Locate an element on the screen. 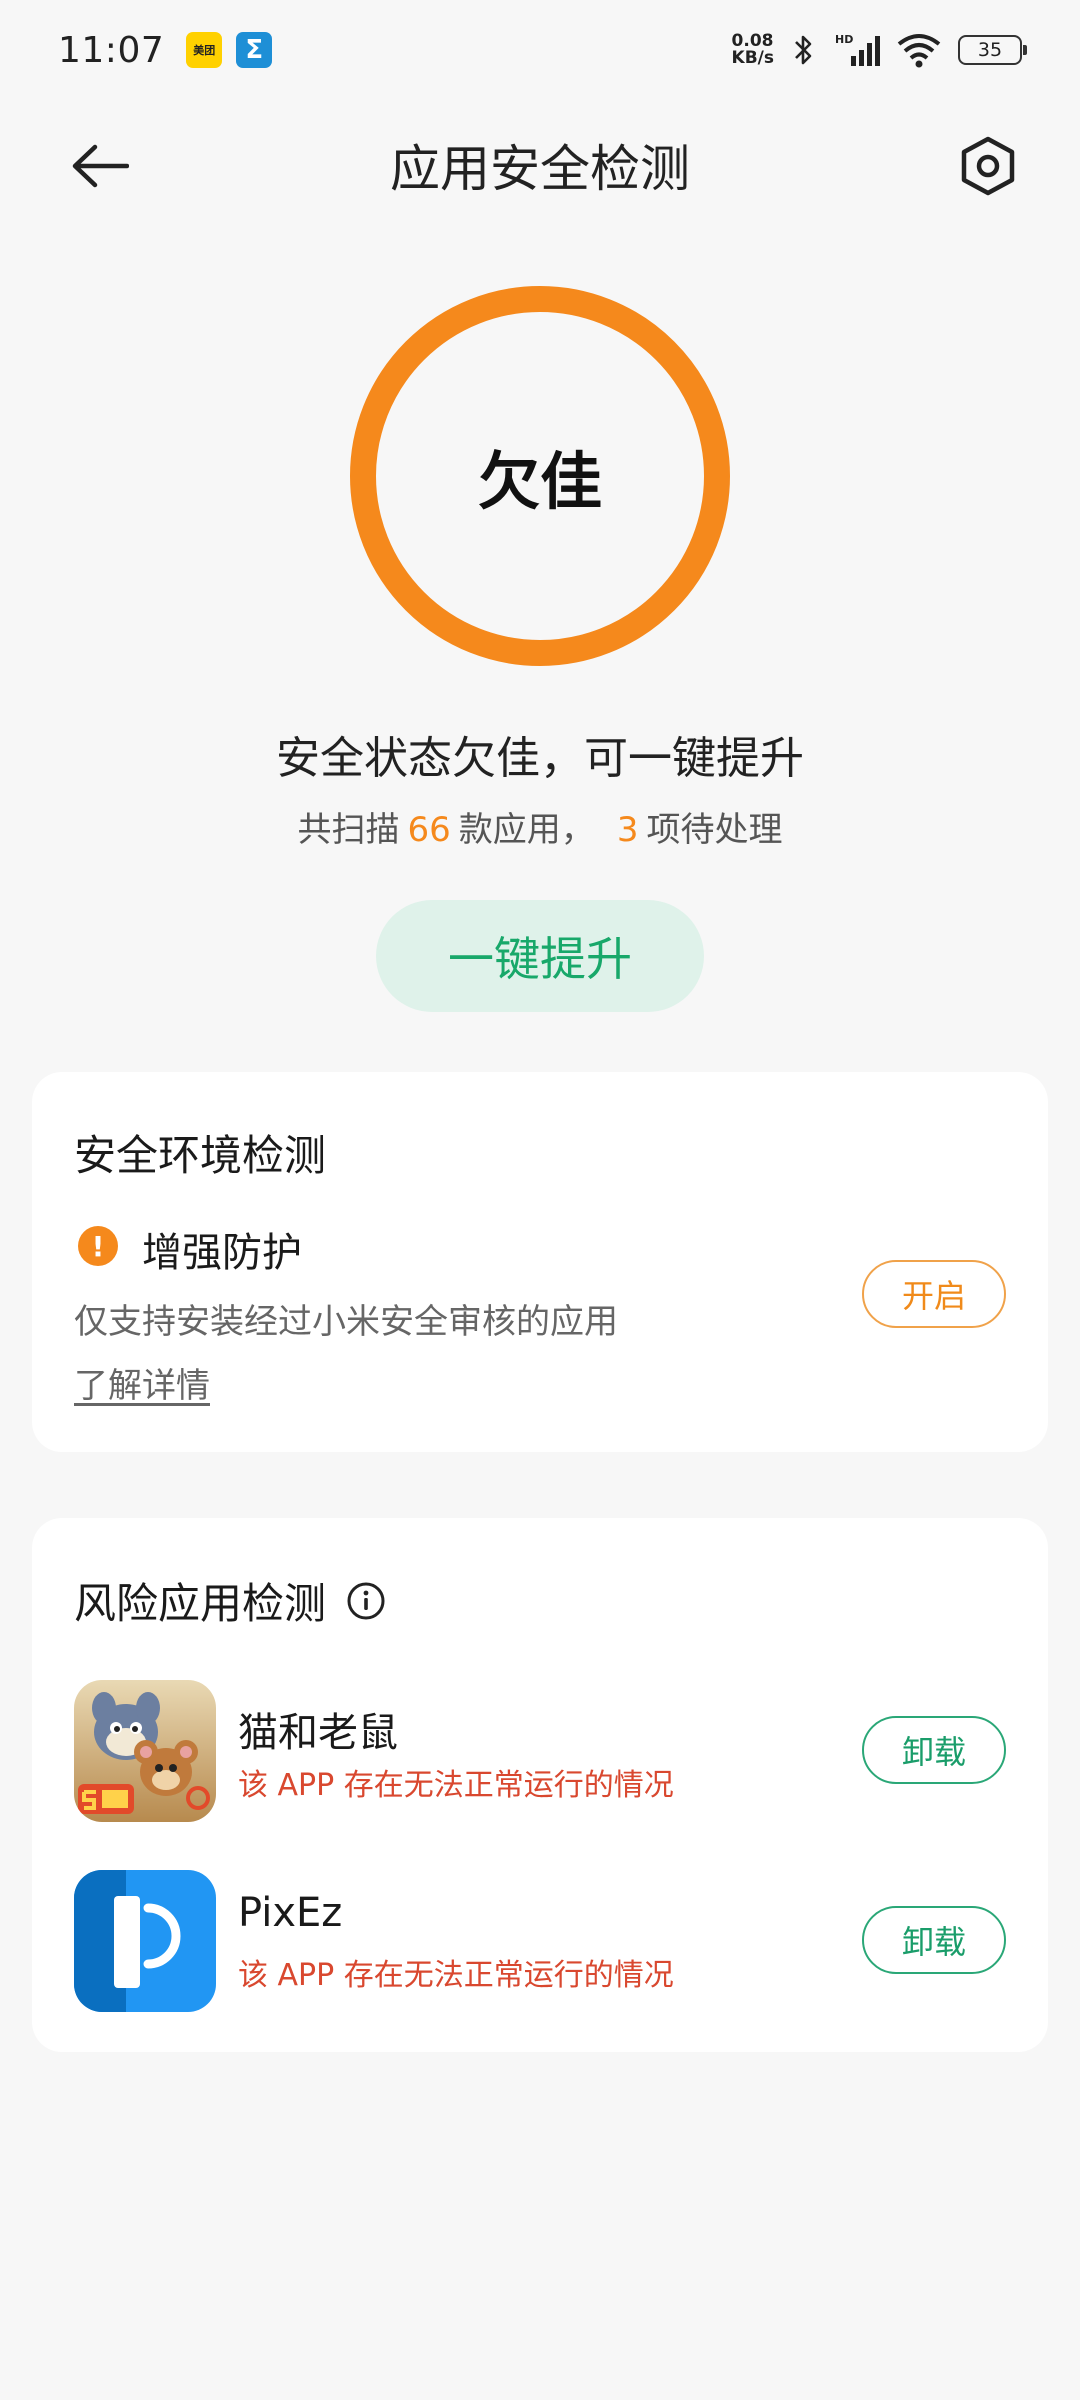  settings-button is located at coordinates (988, 168).